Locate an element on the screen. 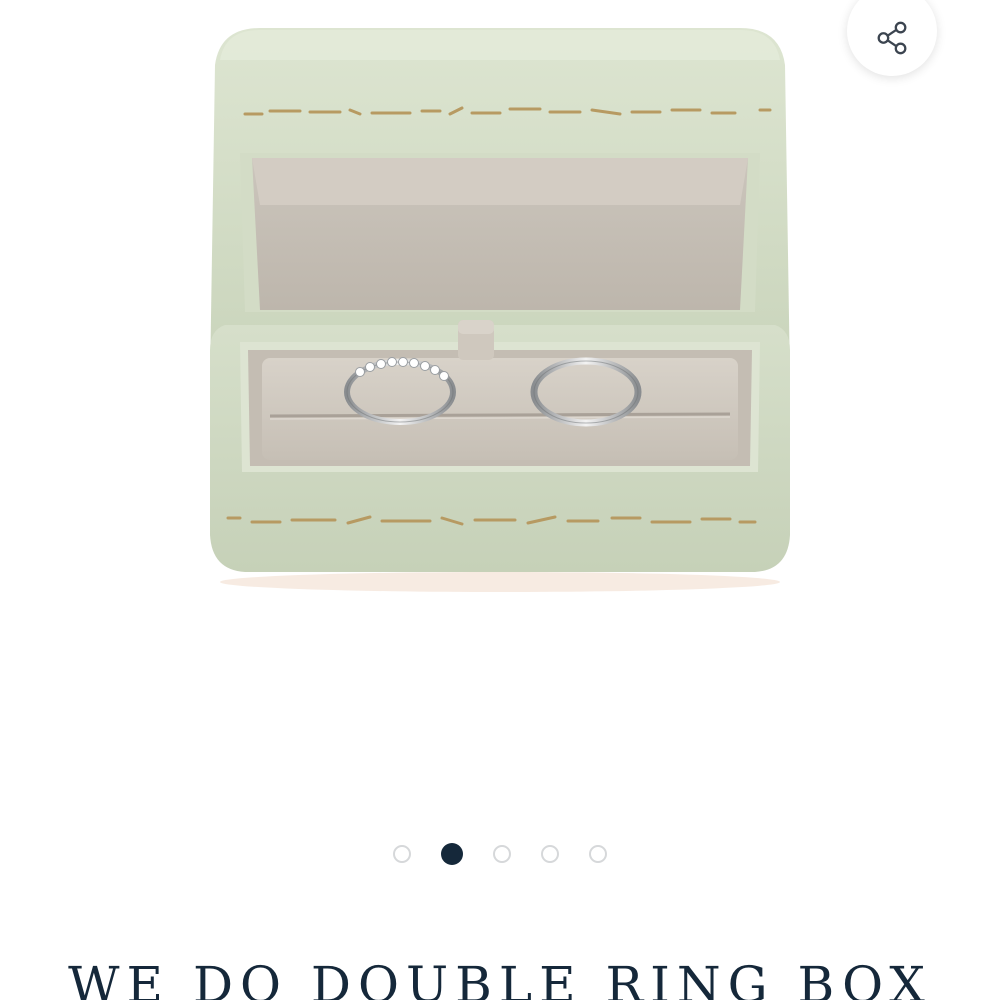 The height and width of the screenshot is (1000, 1000). carousel-dots is located at coordinates (500, 854).